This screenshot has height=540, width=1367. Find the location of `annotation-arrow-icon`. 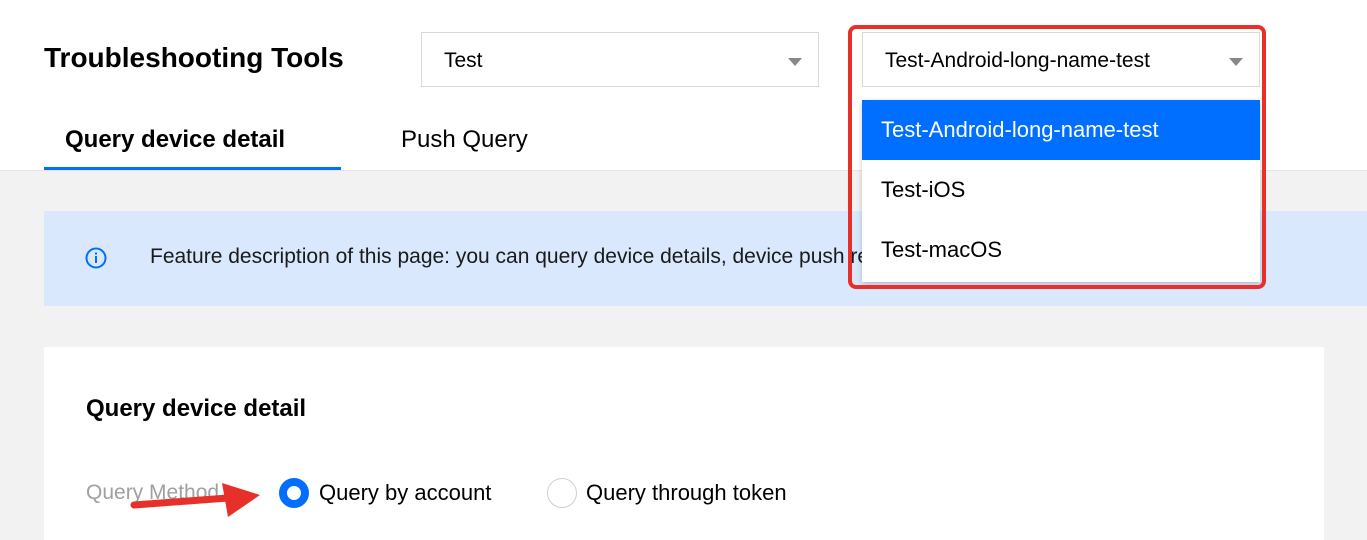

annotation-arrow-icon is located at coordinates (195, 500).